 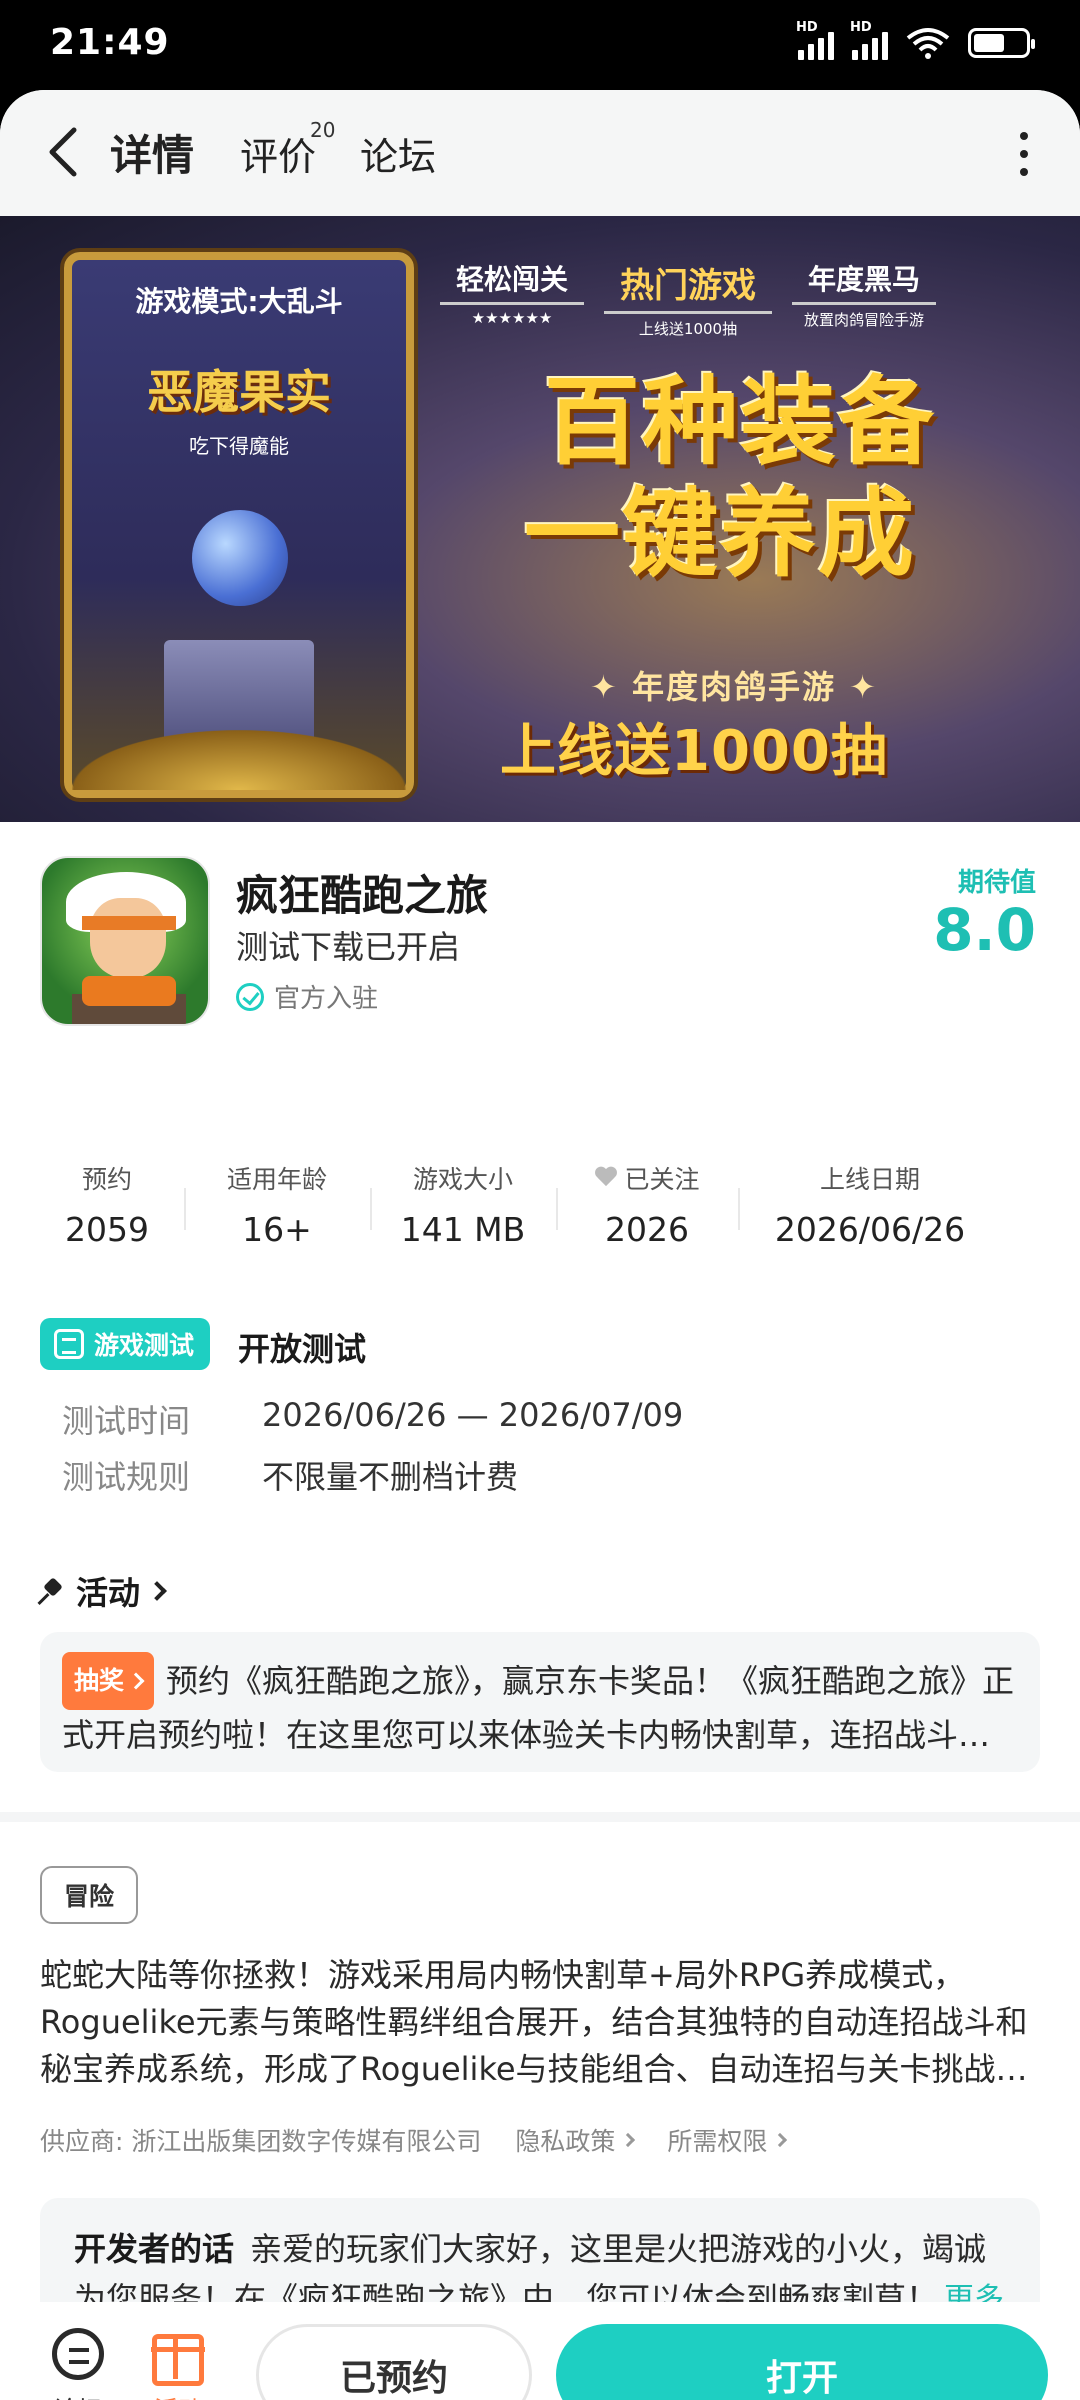 I want to click on test-time-label: 测试时间, so click(x=126, y=1421).